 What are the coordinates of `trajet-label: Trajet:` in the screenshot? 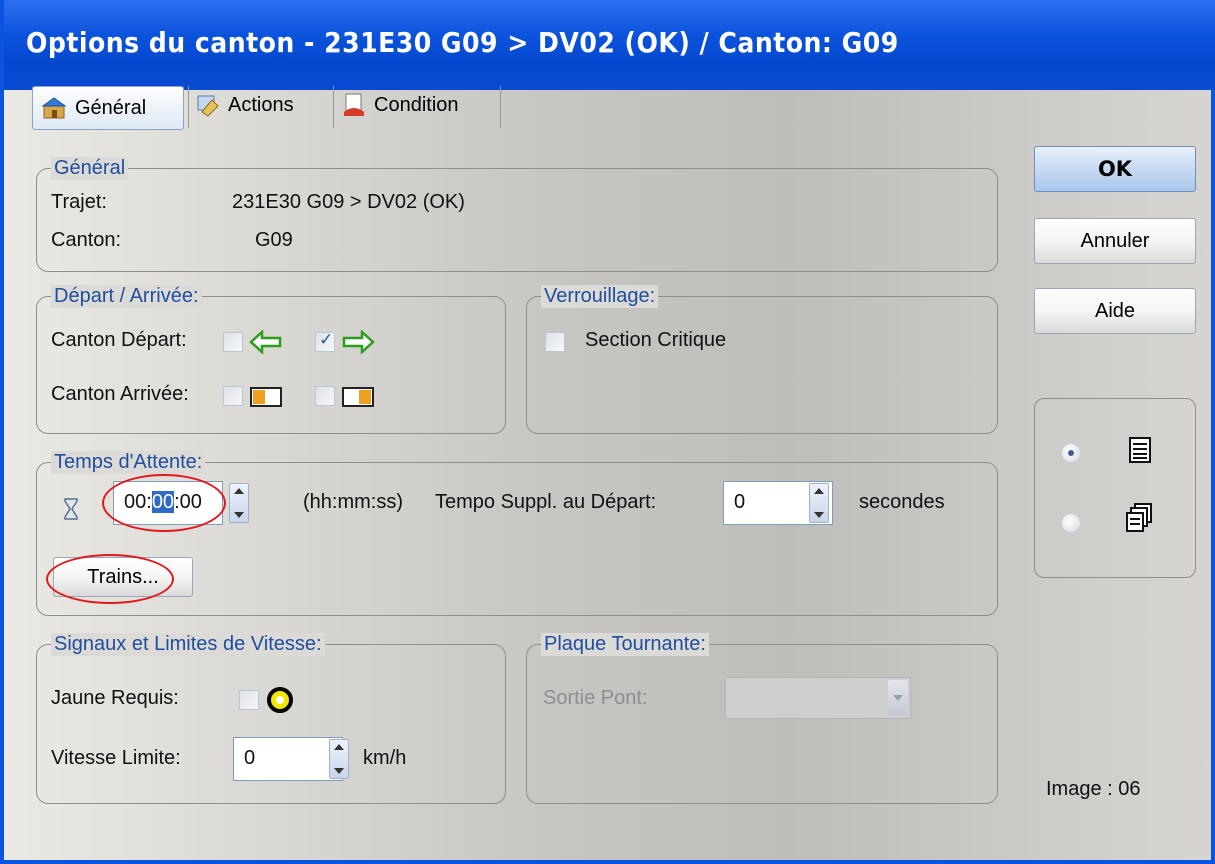 It's located at (79, 202).